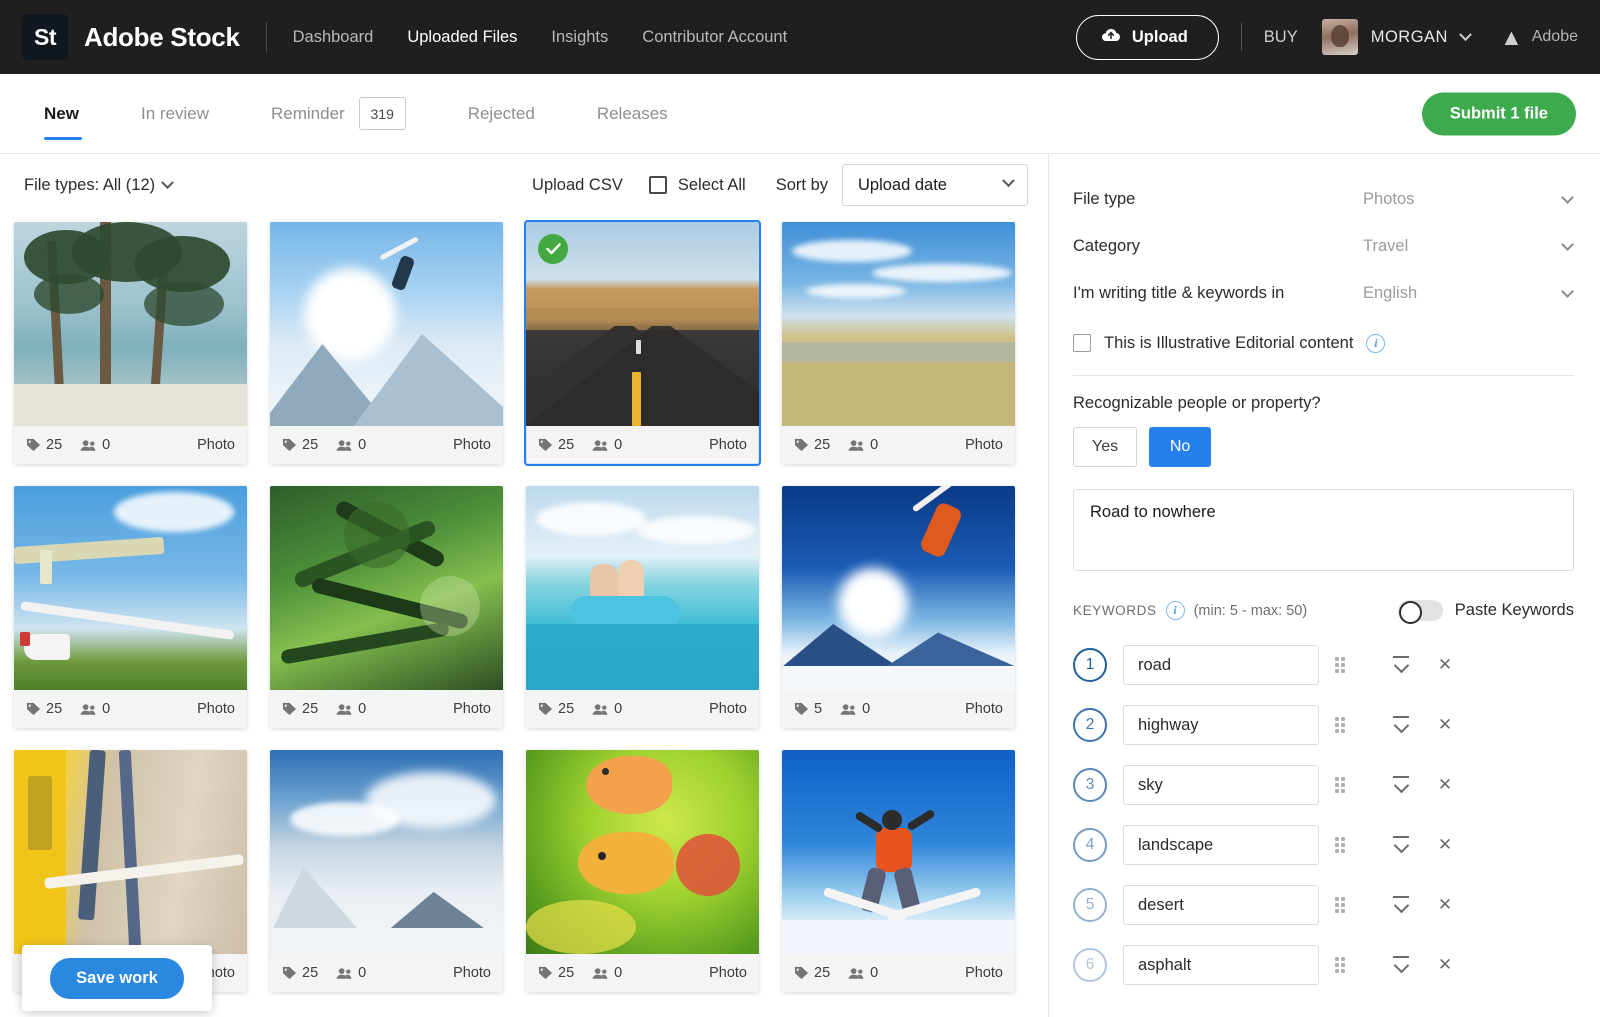  What do you see at coordinates (1323, 293) in the screenshot?
I see `language-row: I'm writing title & keywords in English` at bounding box center [1323, 293].